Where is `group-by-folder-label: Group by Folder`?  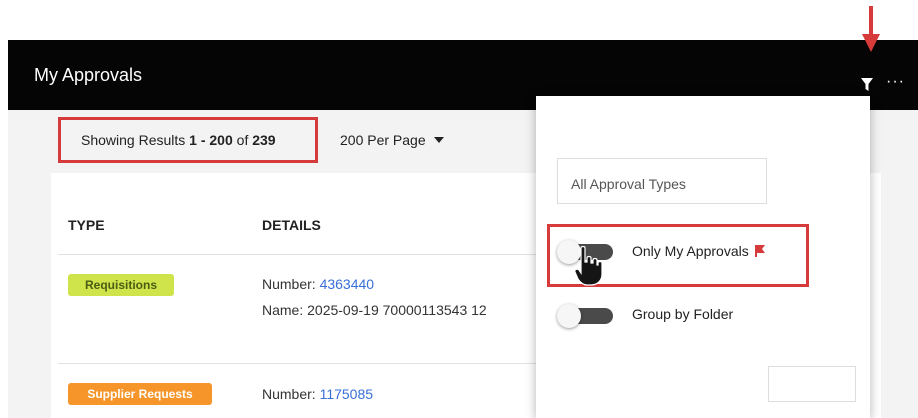 group-by-folder-label: Group by Folder is located at coordinates (683, 314).